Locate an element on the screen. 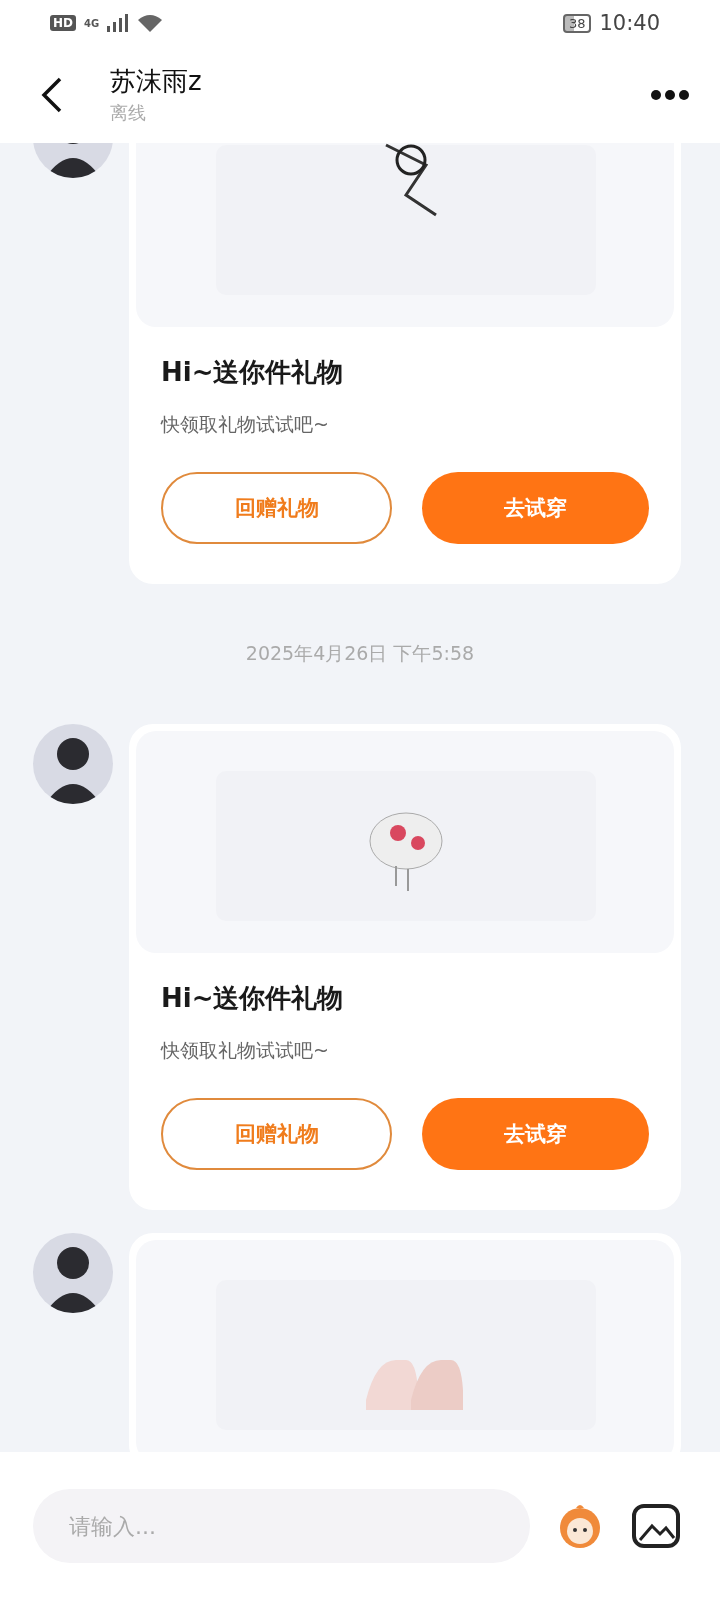 Image resolution: width=720 pixels, height=1600 pixels. network-label: 4G is located at coordinates (92, 23).